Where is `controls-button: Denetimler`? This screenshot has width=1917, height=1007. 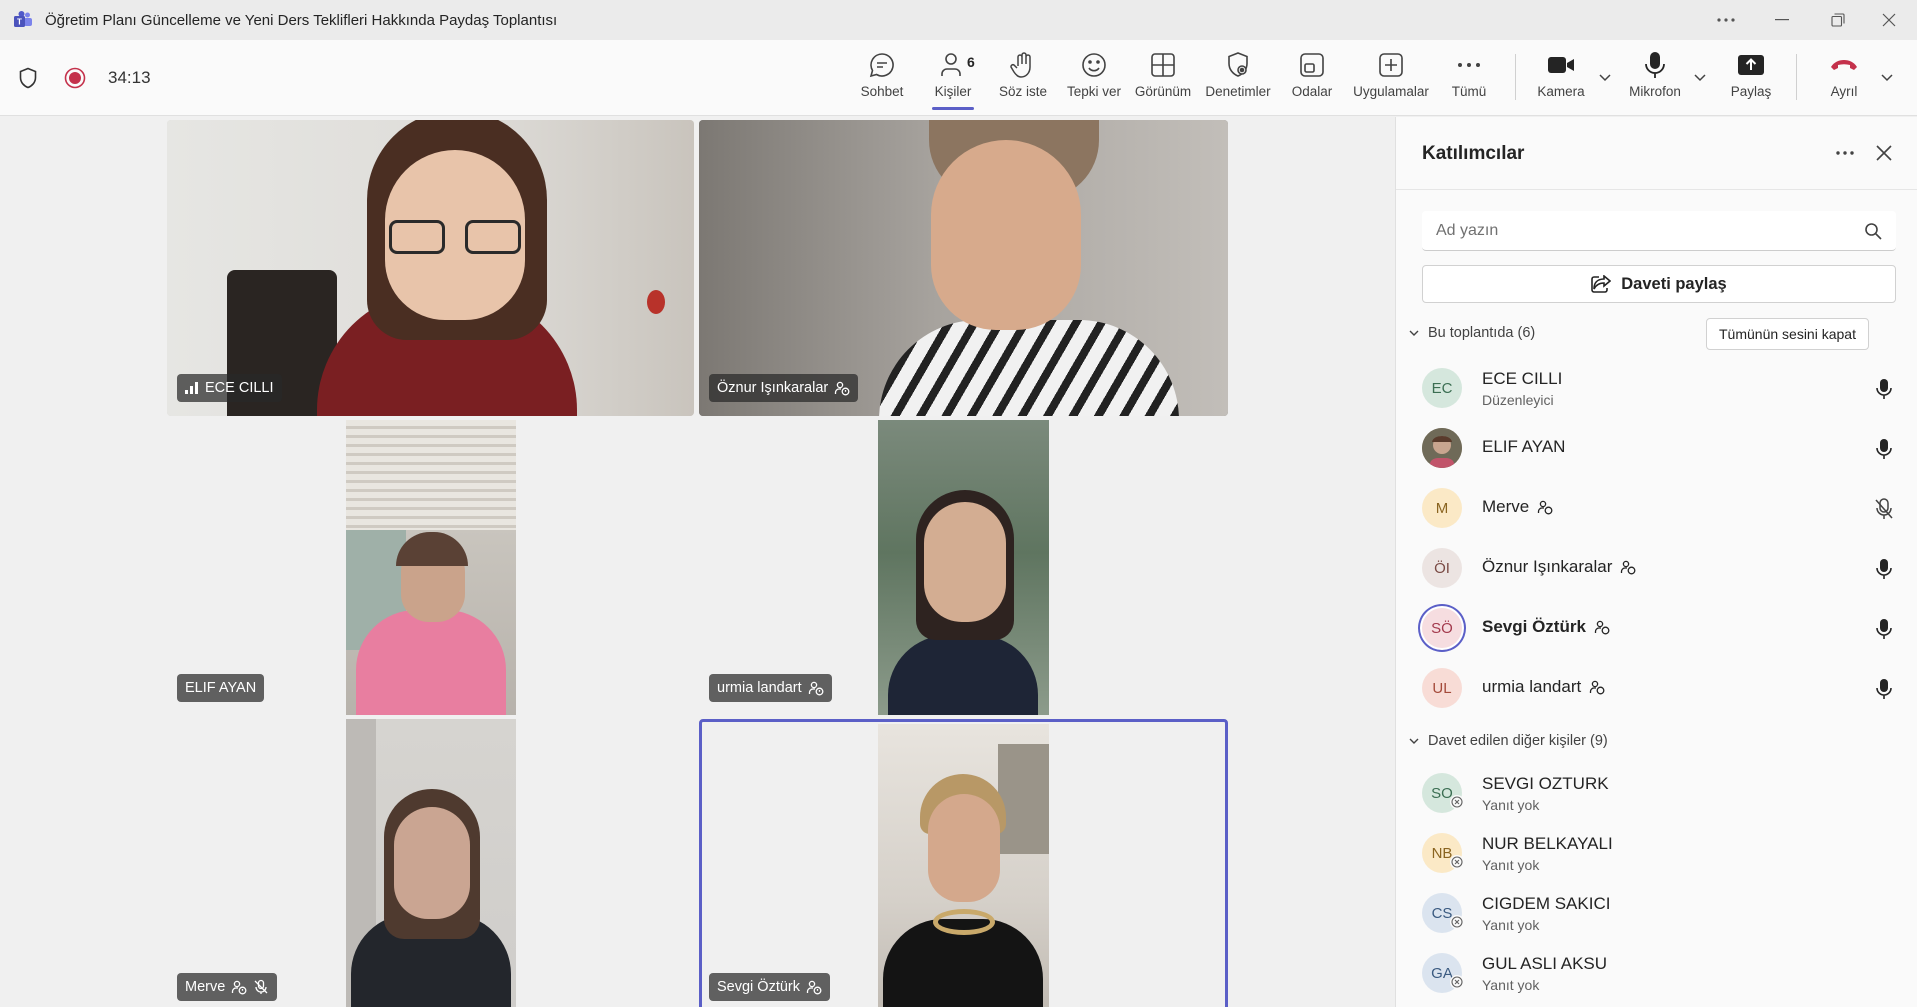
controls-button: Denetimler is located at coordinates (1238, 78).